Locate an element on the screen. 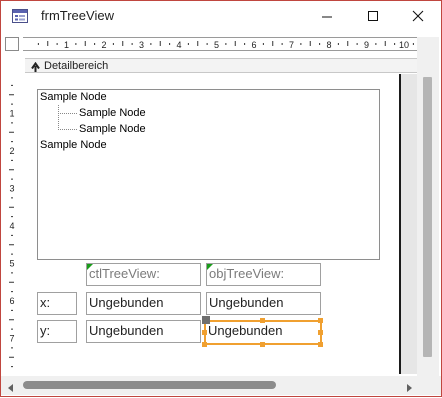  x-right-value: Ungebunden is located at coordinates (246, 302).